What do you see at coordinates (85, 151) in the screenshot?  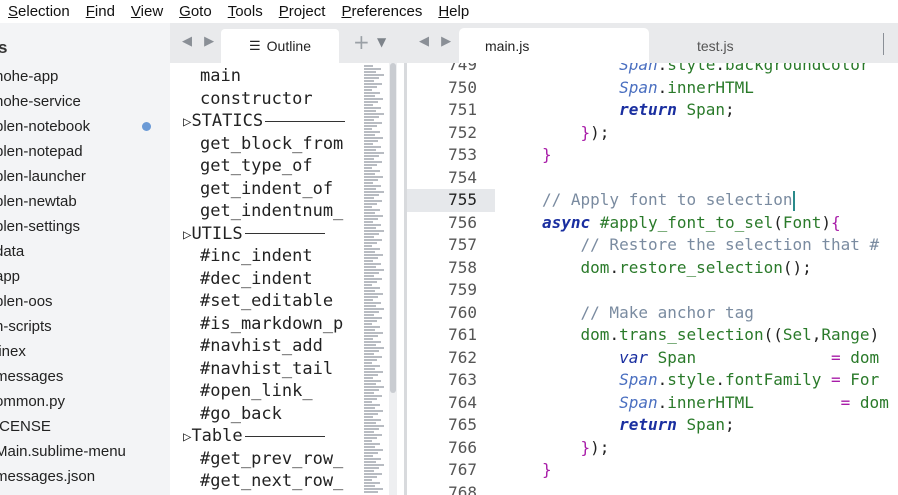 I see `sidebar-item: blen-notepad` at bounding box center [85, 151].